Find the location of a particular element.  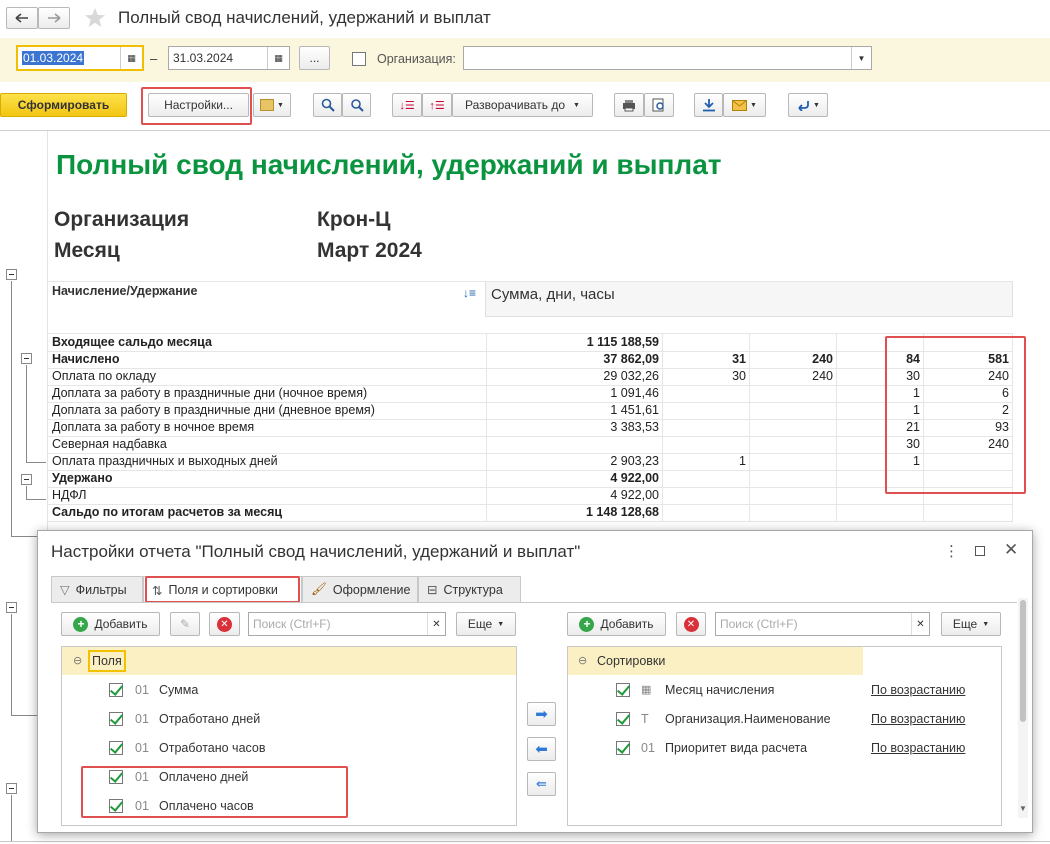

tab-filters-label: Фильтры is located at coordinates (101, 589).